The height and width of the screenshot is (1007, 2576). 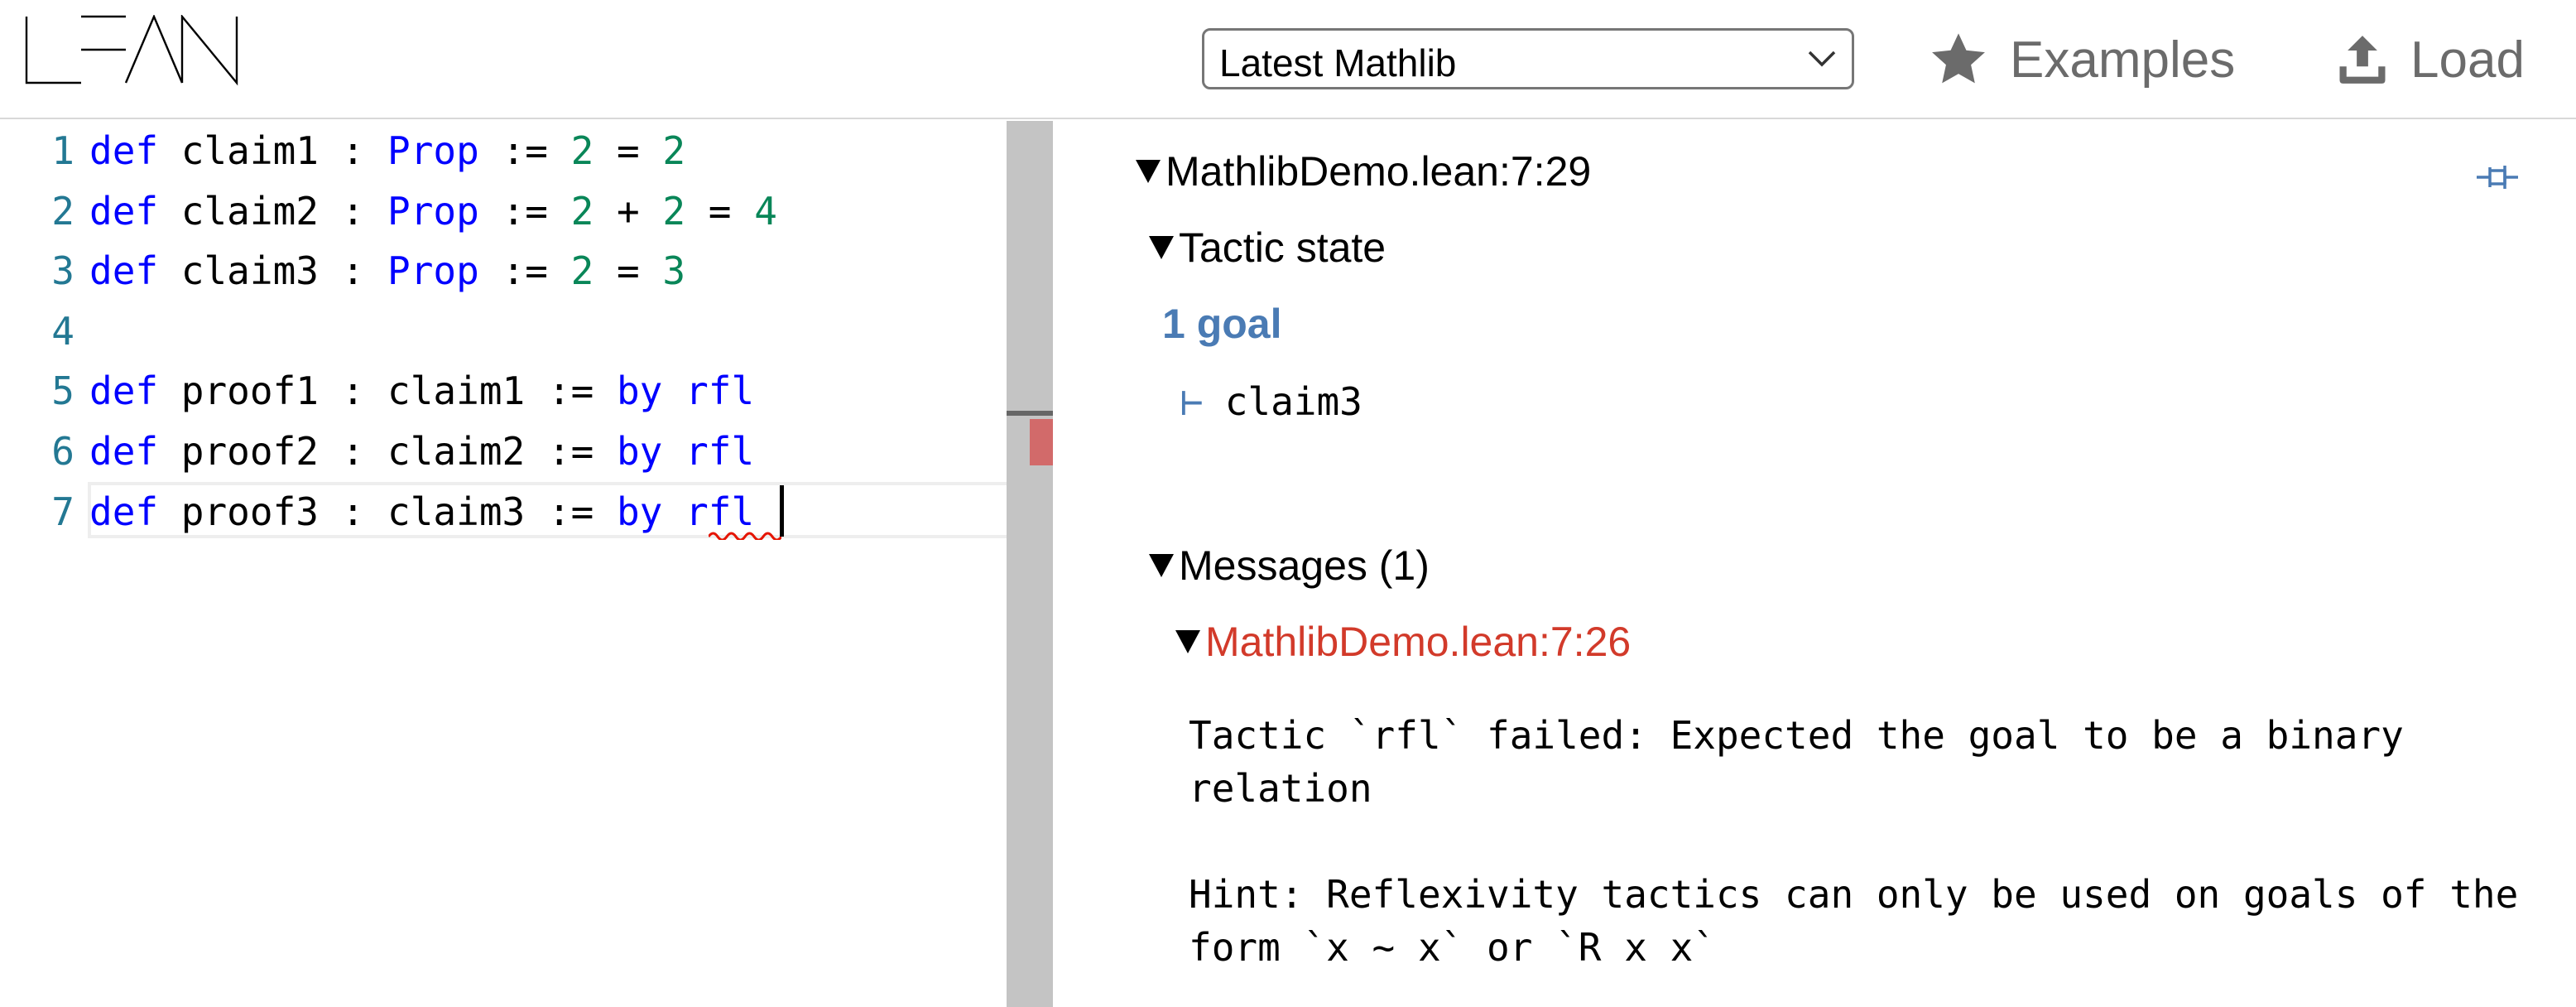 I want to click on tactic-state-header: Tactic state, so click(x=1267, y=248).